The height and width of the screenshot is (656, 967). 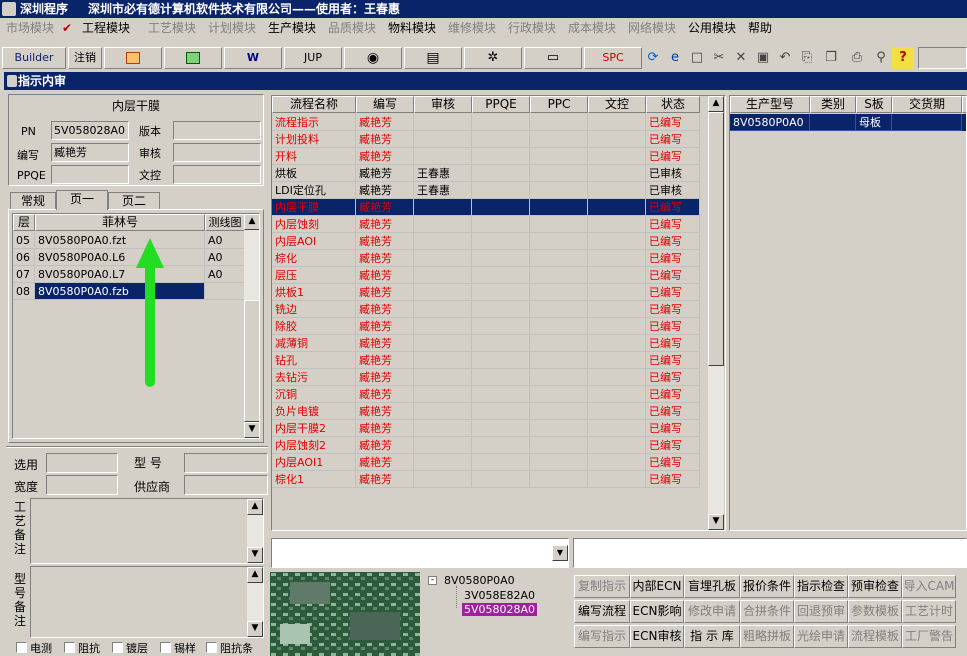 What do you see at coordinates (500, 609) in the screenshot?
I see `tree-child-selected: 5V058028A0` at bounding box center [500, 609].